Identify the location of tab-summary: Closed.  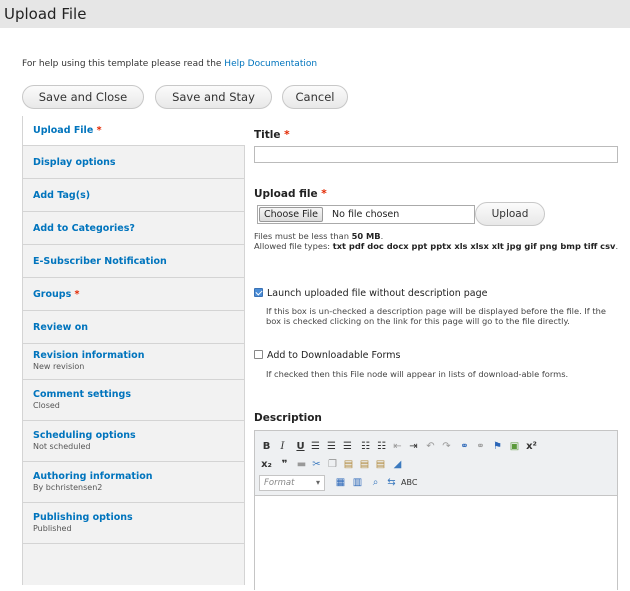
(46, 405).